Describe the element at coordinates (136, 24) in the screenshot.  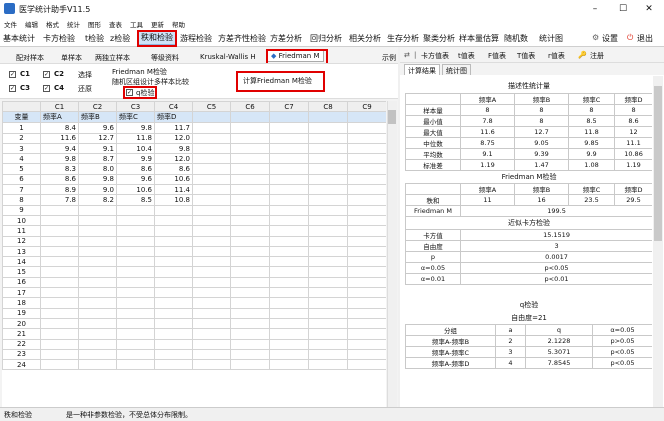
I see `menu-tools: 工具` at that location.